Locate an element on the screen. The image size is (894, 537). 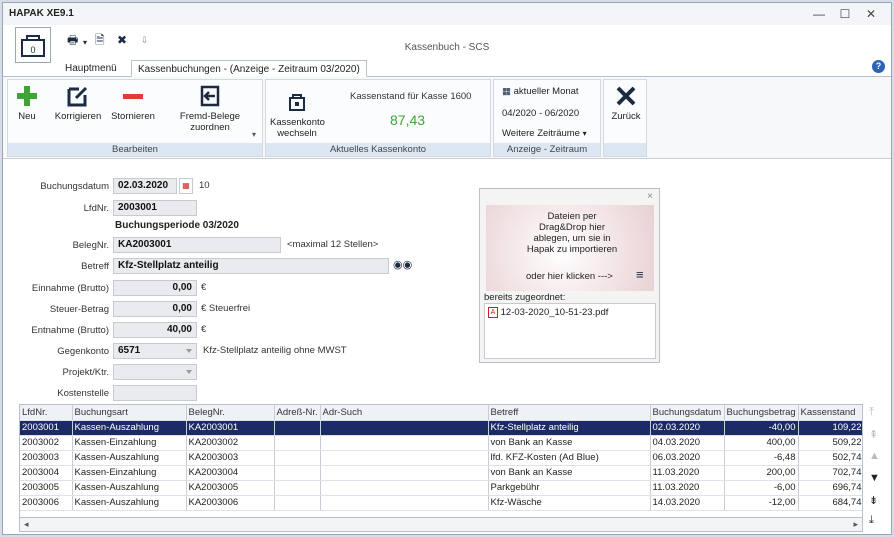
table-cell: von Bank an Kasse is located at coordinates (569, 473).